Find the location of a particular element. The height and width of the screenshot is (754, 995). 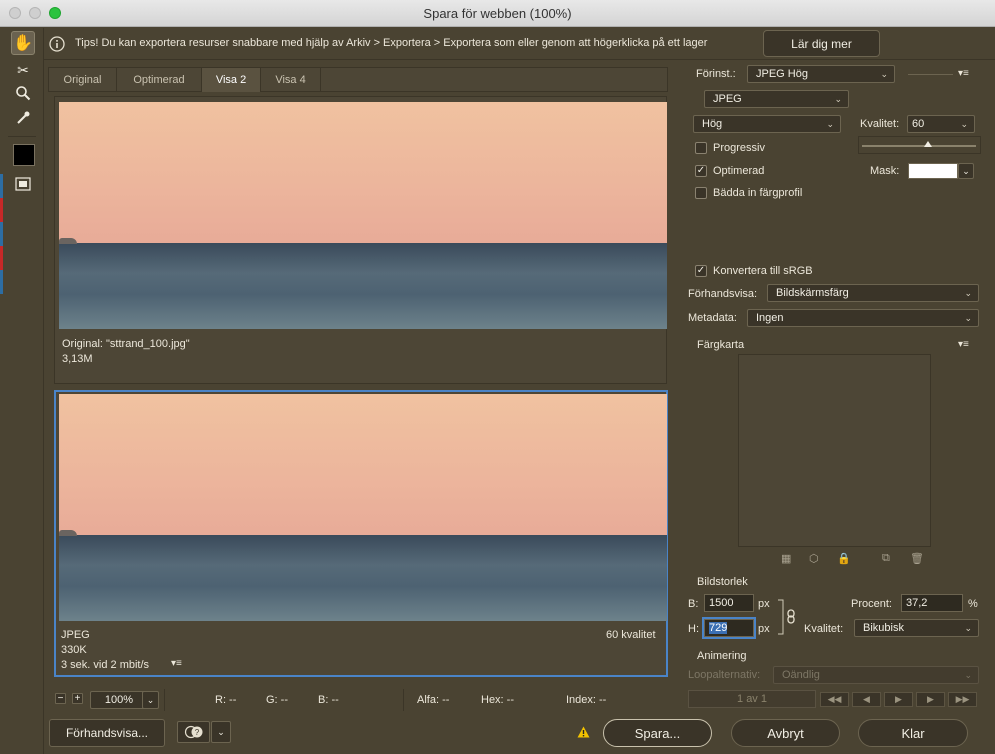

embed-profile-checkbox is located at coordinates (701, 193).